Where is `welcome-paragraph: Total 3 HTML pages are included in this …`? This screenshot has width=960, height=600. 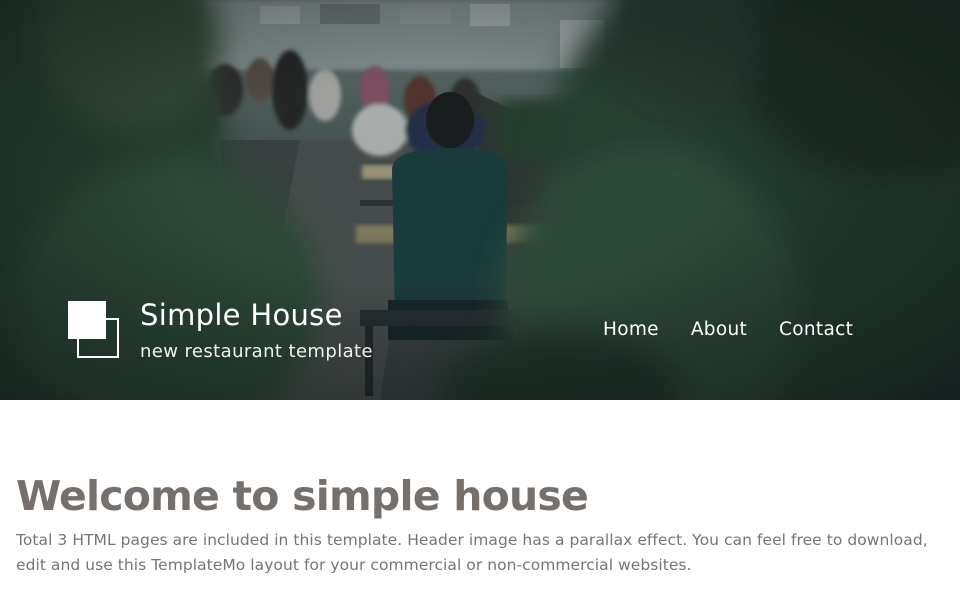
welcome-paragraph: Total 3 HTML pages are included in this … is located at coordinates (472, 552).